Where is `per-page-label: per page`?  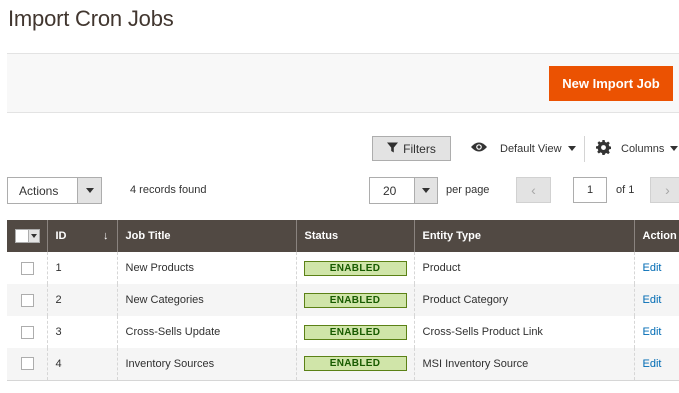 per-page-label: per page is located at coordinates (468, 190).